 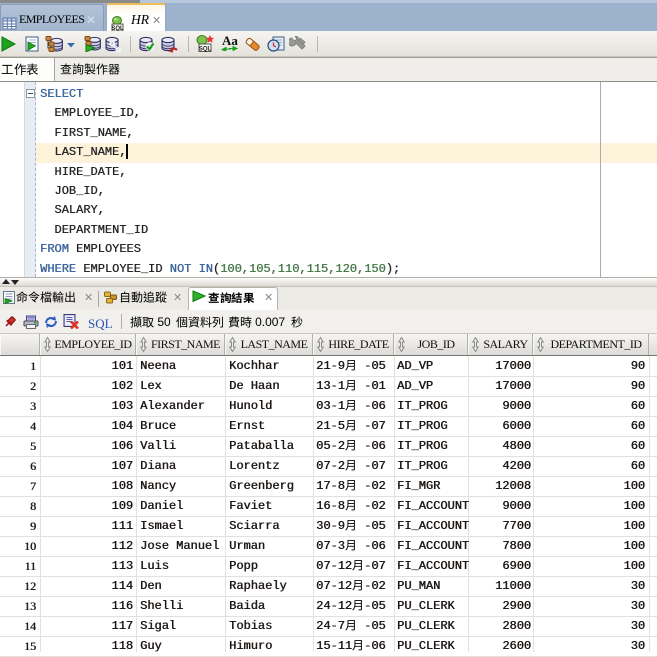 I want to click on svg-text: Aa, so click(x=230, y=41).